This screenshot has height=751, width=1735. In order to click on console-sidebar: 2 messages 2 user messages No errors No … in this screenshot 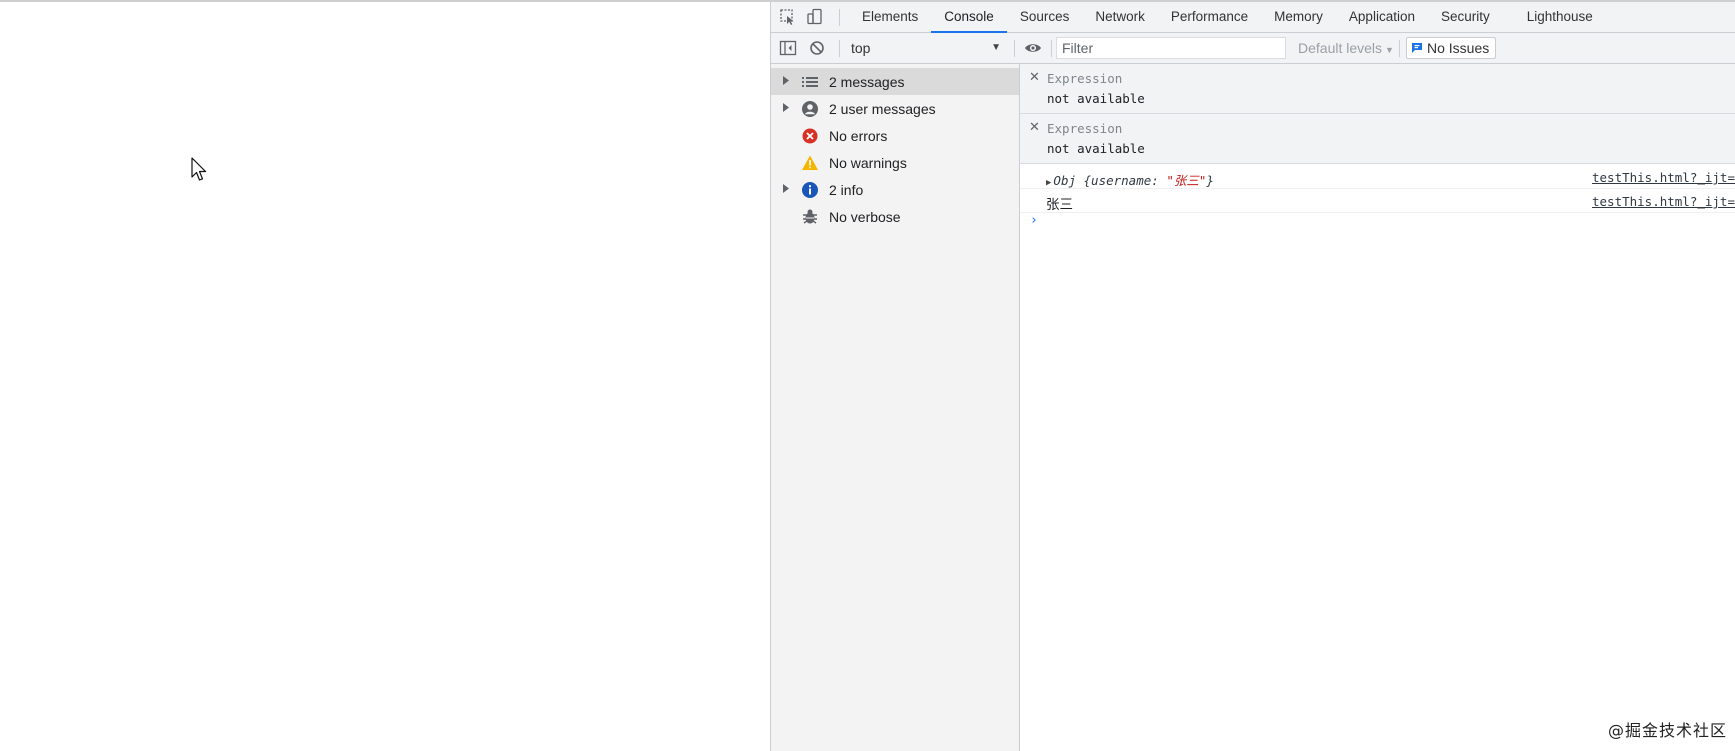, I will do `click(895, 407)`.